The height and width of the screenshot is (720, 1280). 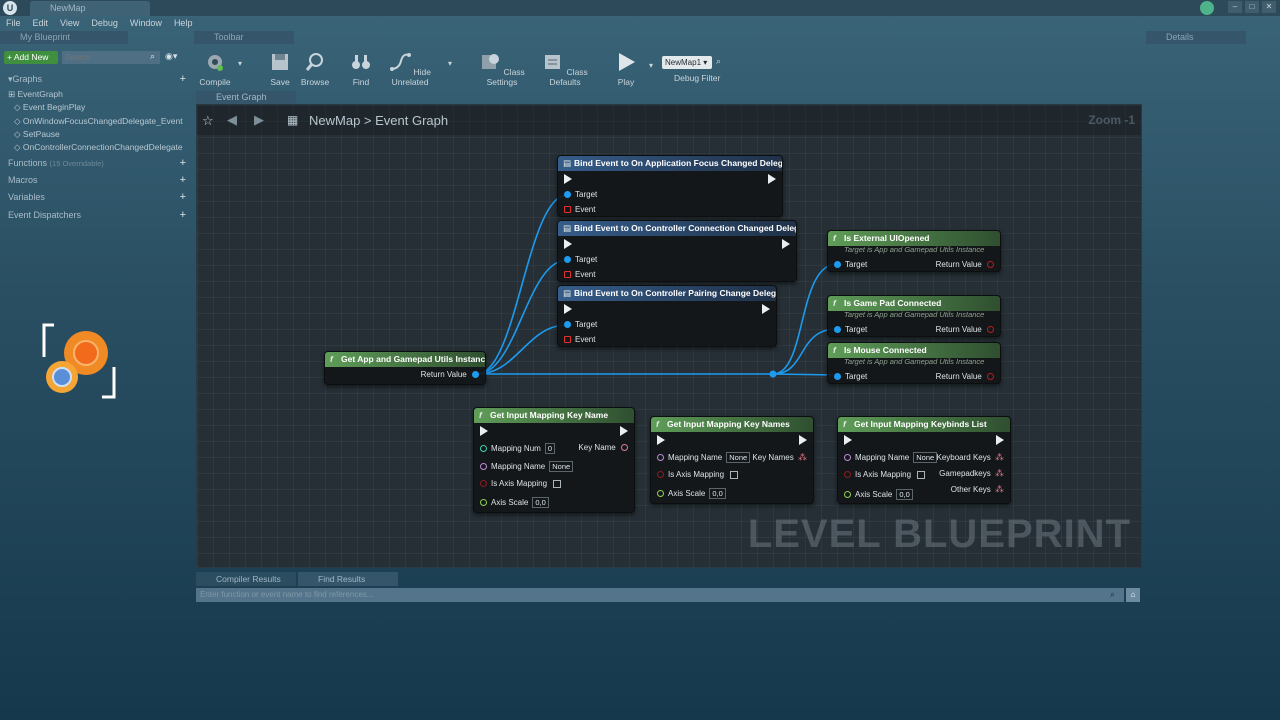 What do you see at coordinates (98, 121) in the screenshot?
I see `event-item-window-focus: ◇ OnWindowFocusChangedDelegate_Event` at bounding box center [98, 121].